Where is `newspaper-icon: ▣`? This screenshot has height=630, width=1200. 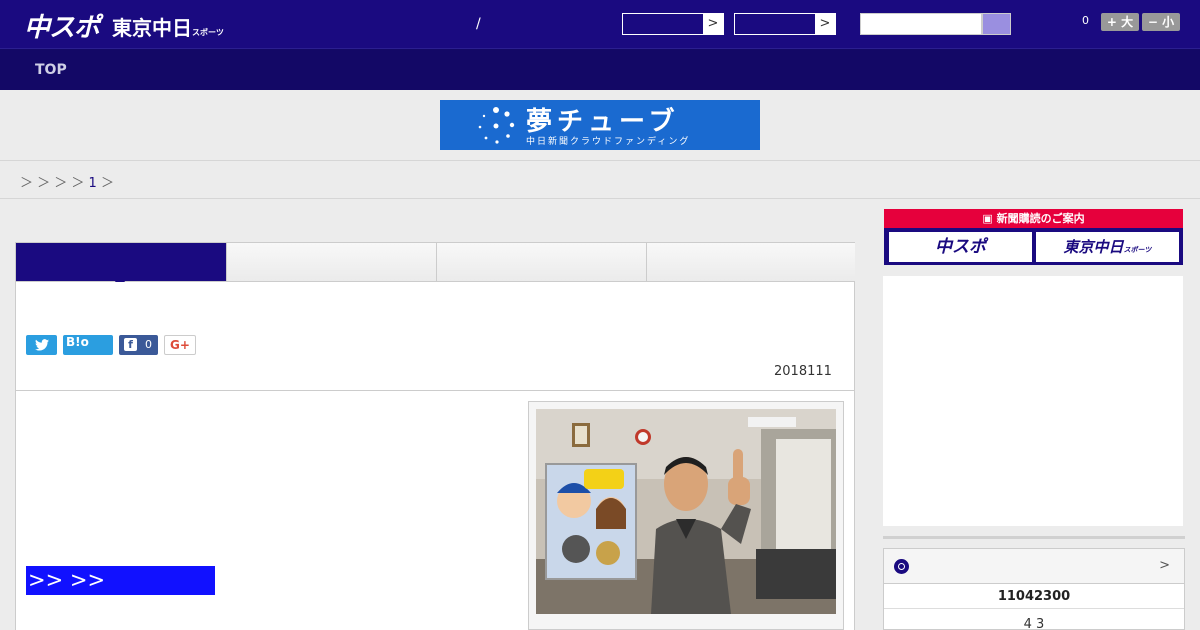 newspaper-icon: ▣ is located at coordinates (989, 218).